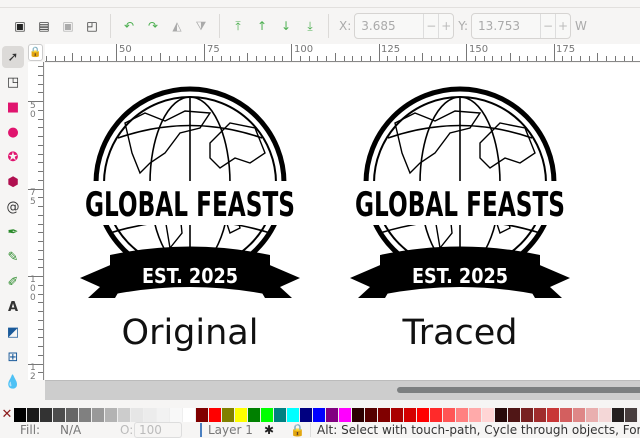  What do you see at coordinates (297, 430) in the screenshot?
I see `layer-lock-icon: 🔒` at bounding box center [297, 430].